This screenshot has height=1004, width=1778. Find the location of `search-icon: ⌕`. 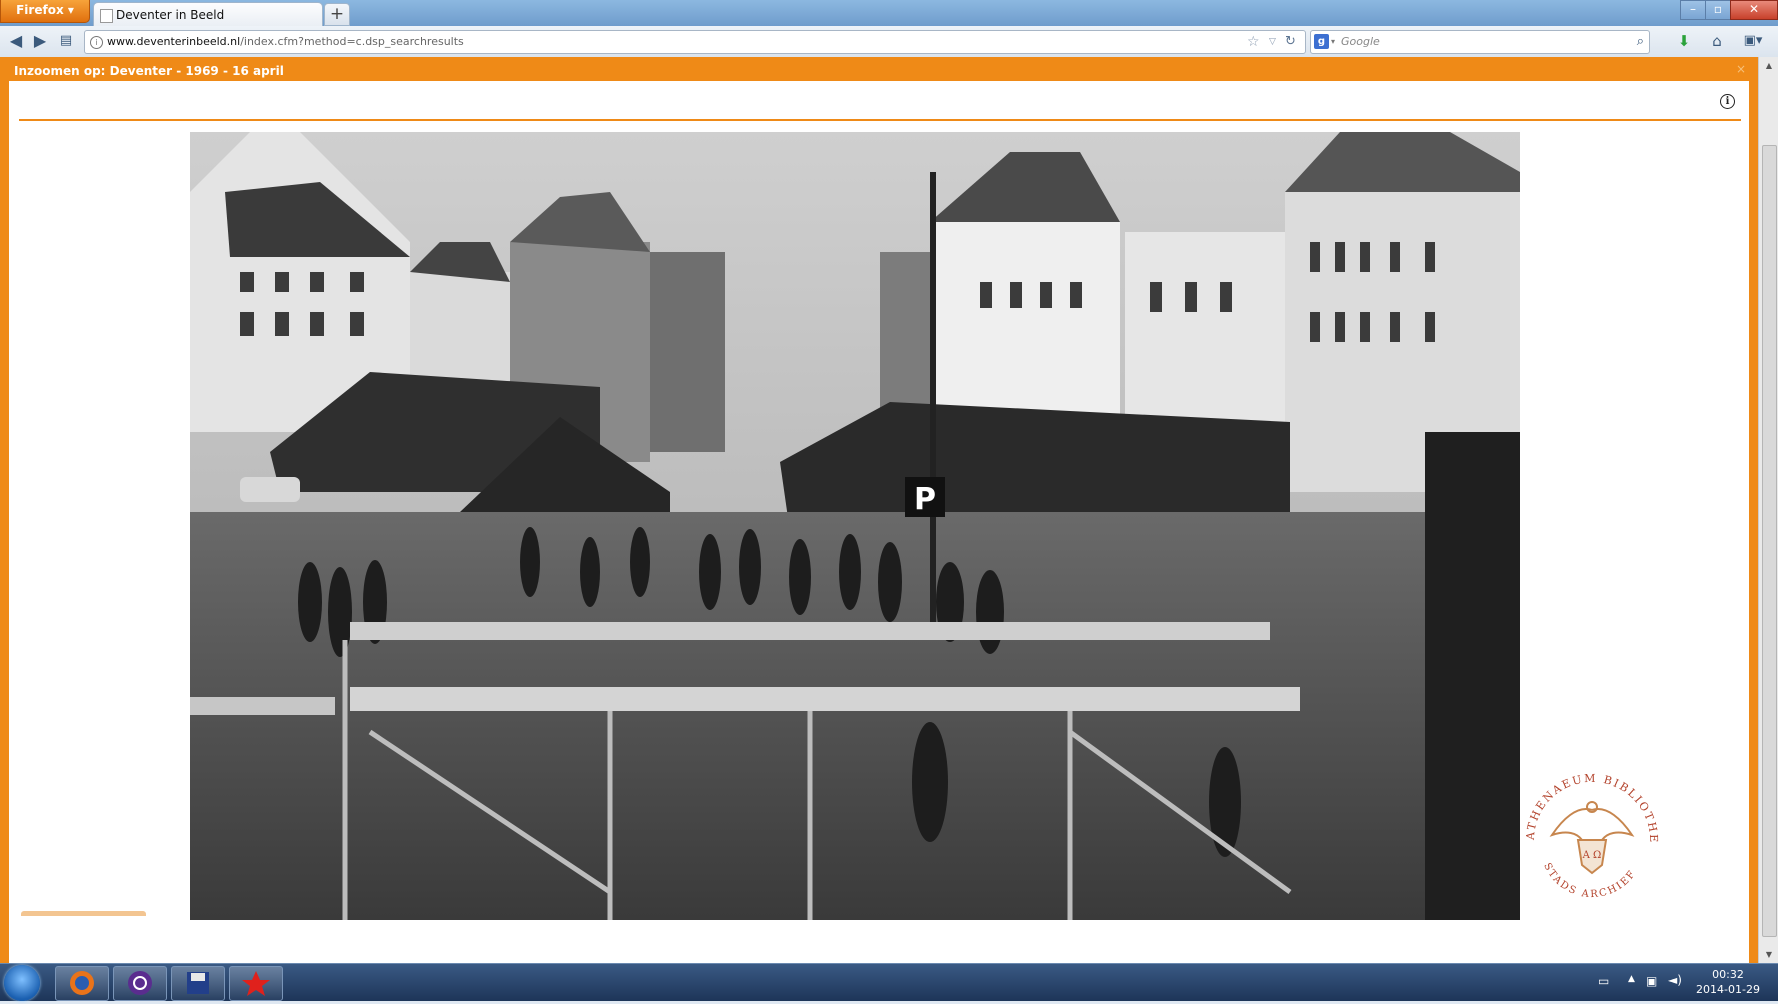

search-icon: ⌕ is located at coordinates (1640, 42).